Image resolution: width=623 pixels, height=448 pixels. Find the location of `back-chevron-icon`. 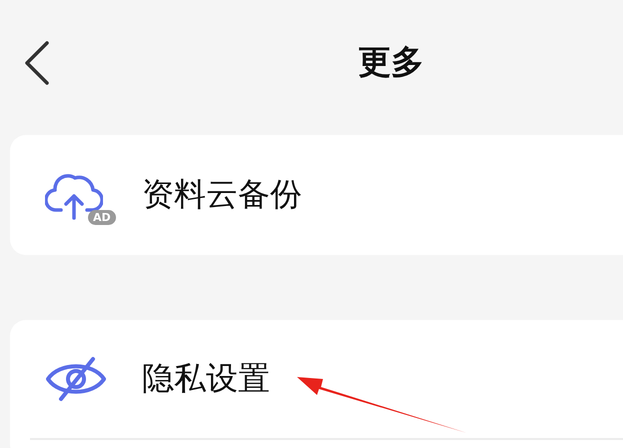

back-chevron-icon is located at coordinates (37, 62).